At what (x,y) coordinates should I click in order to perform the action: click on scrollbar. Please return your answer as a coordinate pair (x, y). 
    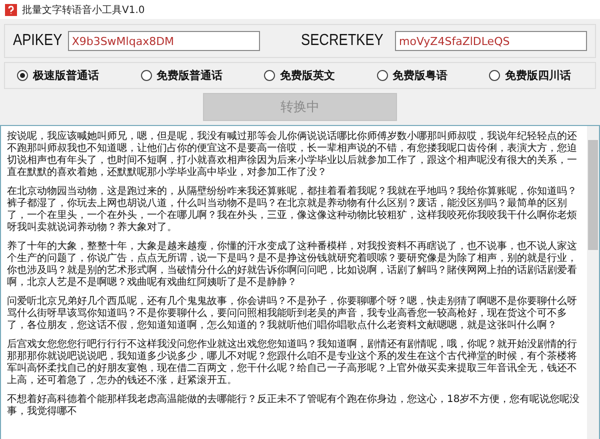
    Looking at the image, I should click on (593, 282).